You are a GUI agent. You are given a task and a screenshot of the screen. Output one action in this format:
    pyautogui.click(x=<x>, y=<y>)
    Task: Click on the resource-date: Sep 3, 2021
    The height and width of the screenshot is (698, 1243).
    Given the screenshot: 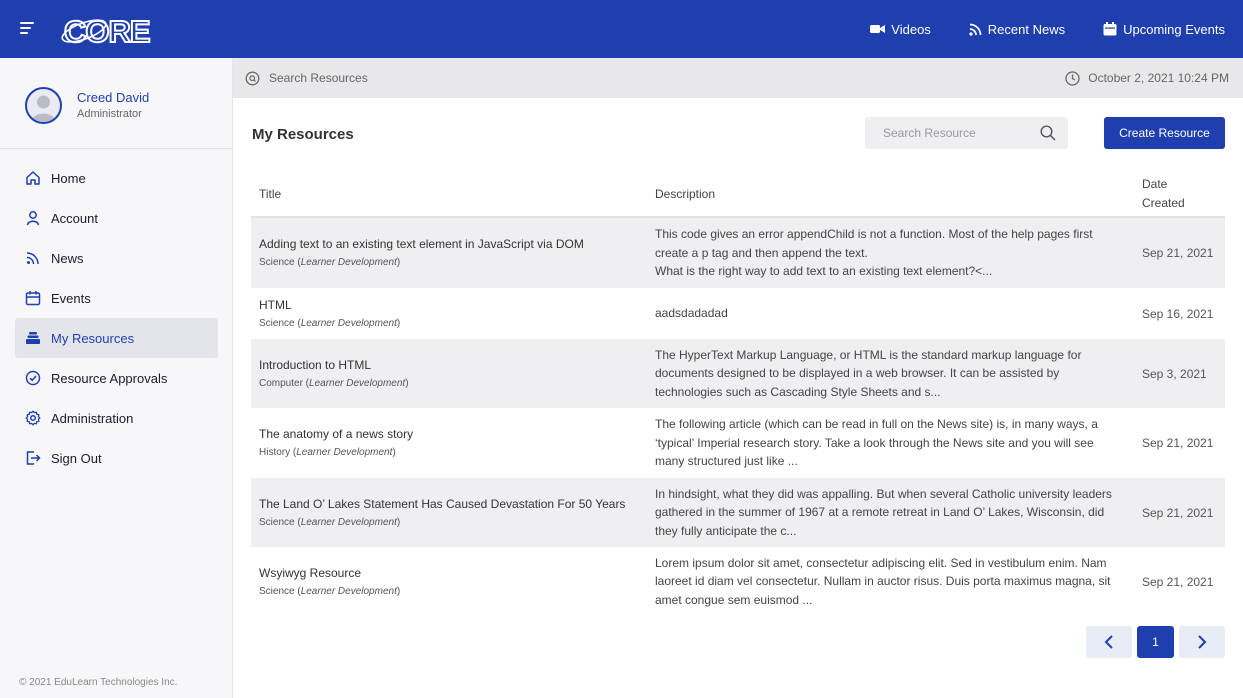 What is the action you would take?
    pyautogui.click(x=1174, y=373)
    